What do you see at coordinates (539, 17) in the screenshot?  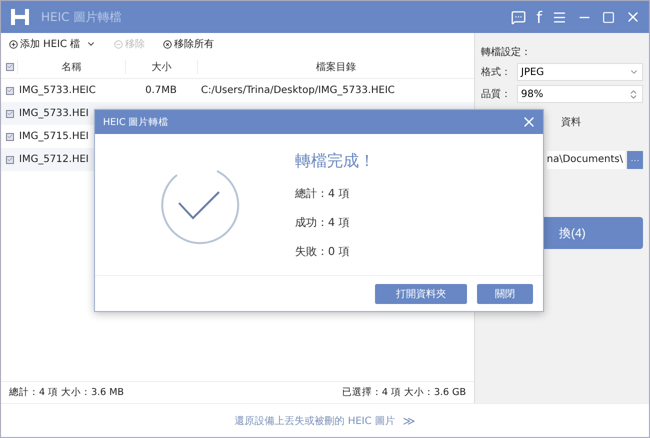 I see `facebook-button: f` at bounding box center [539, 17].